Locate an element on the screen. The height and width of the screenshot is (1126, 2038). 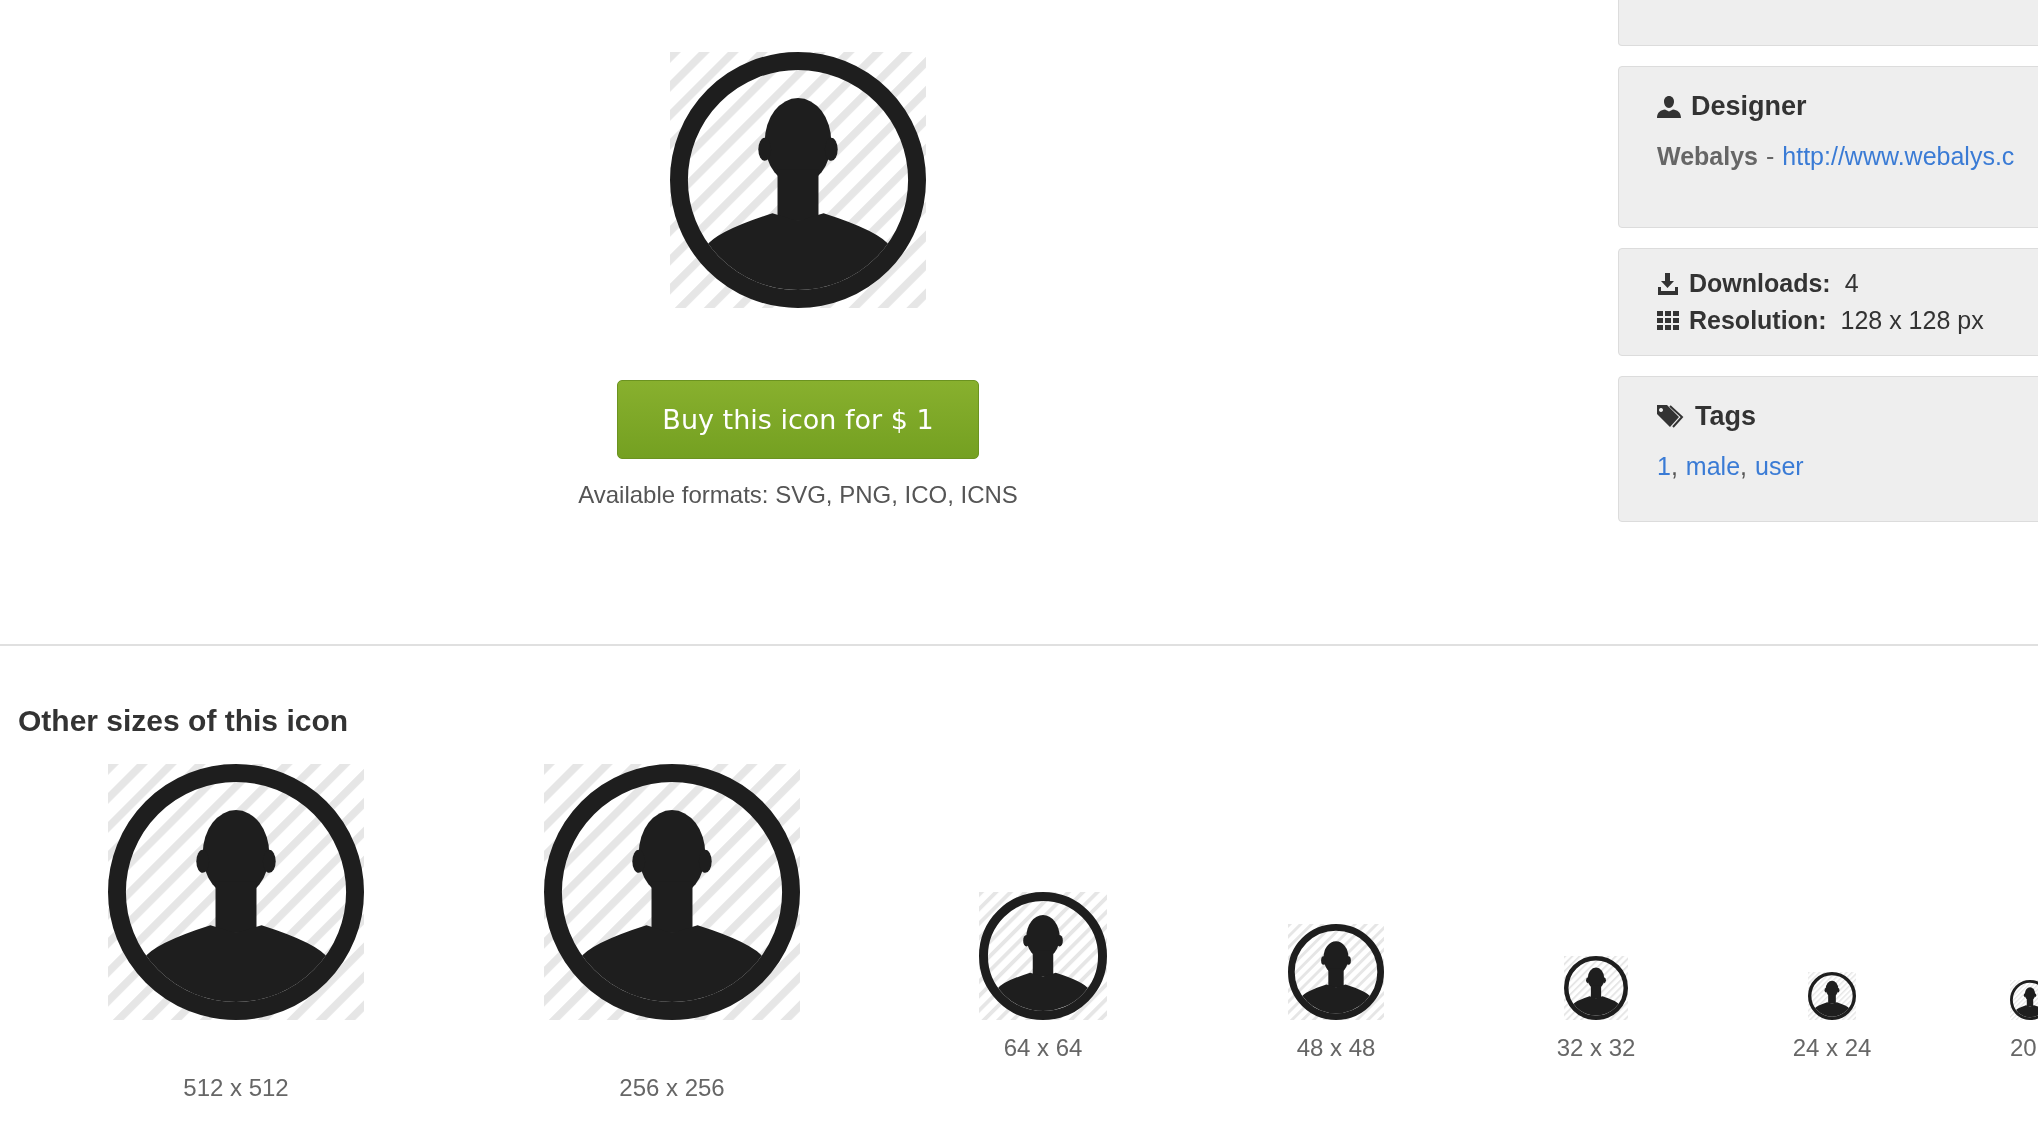
size-label: 24 x 24 is located at coordinates (1832, 1048).